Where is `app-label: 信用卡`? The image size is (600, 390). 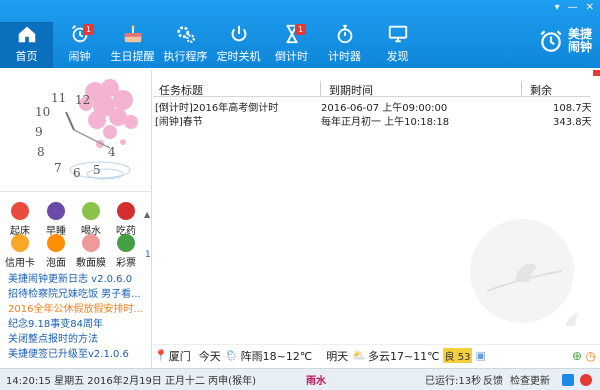 app-label: 信用卡 is located at coordinates (20, 263).